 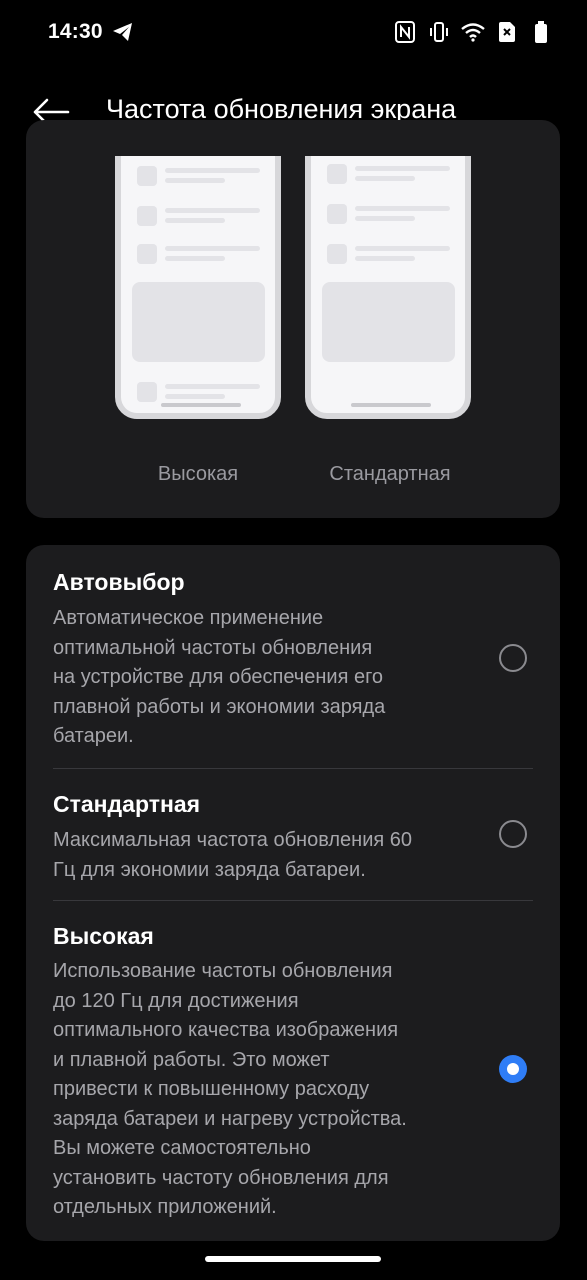 I want to click on nfc-icon, so click(x=405, y=32).